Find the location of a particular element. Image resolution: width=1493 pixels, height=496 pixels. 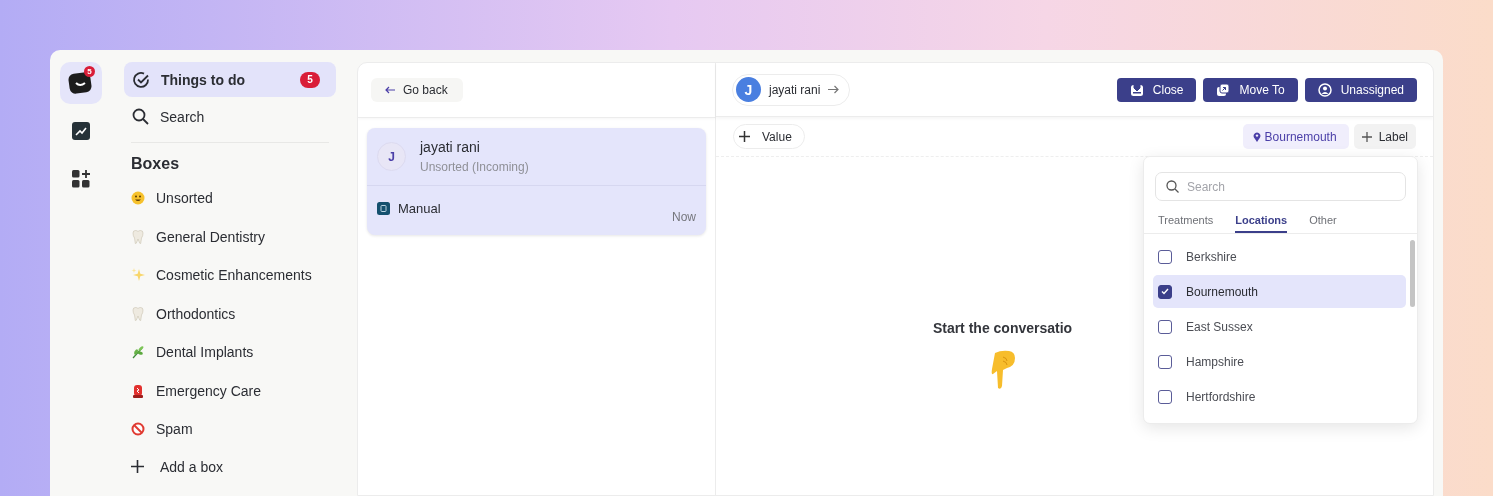

category-tab: Treatments is located at coordinates (1186, 220).